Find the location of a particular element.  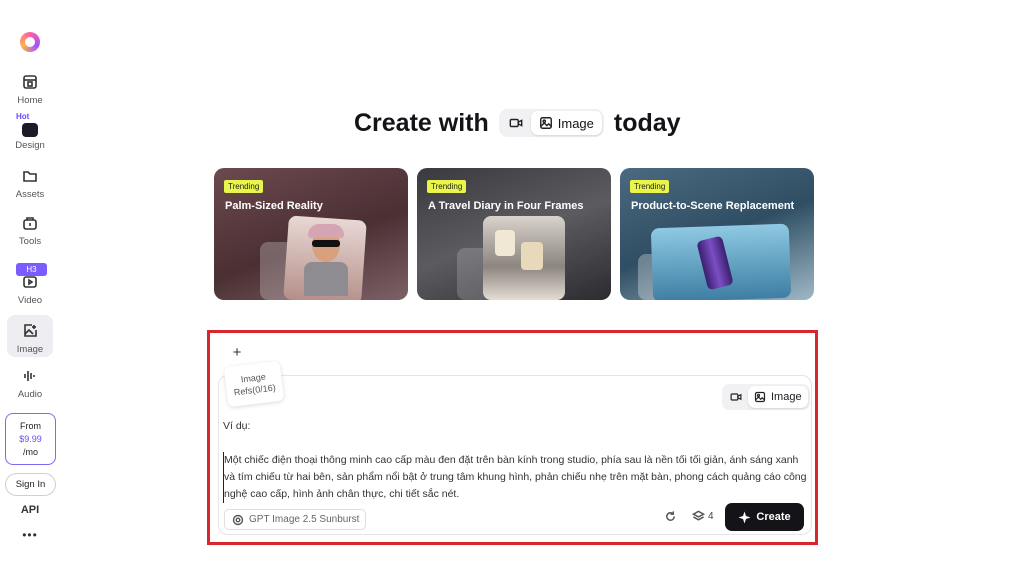

tools-icon is located at coordinates (30, 223).